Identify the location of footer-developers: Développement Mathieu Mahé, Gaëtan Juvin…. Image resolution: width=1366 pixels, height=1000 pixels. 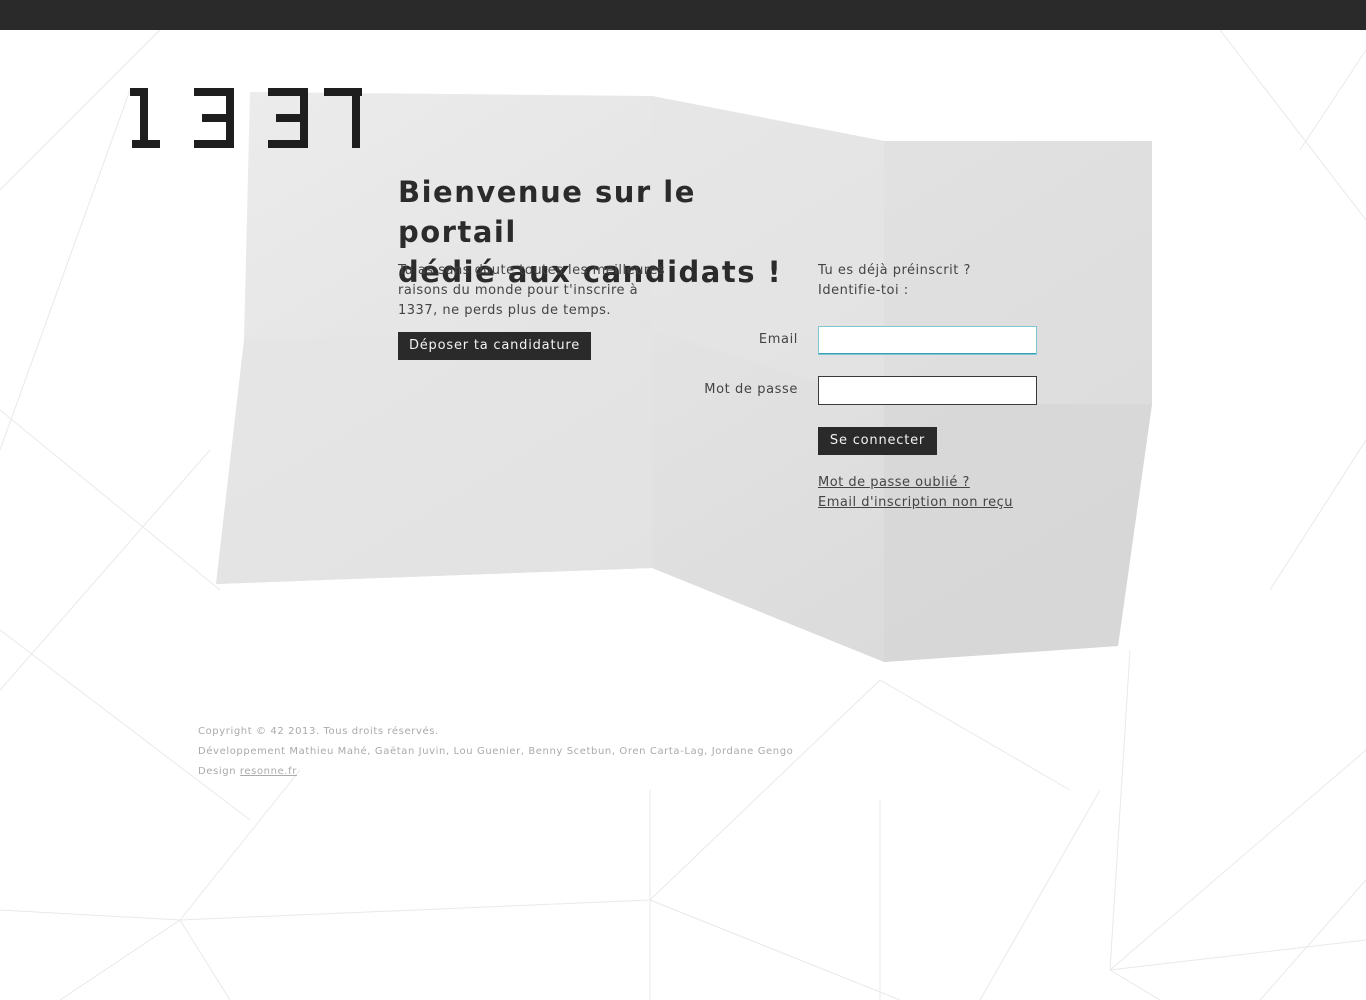
(496, 751).